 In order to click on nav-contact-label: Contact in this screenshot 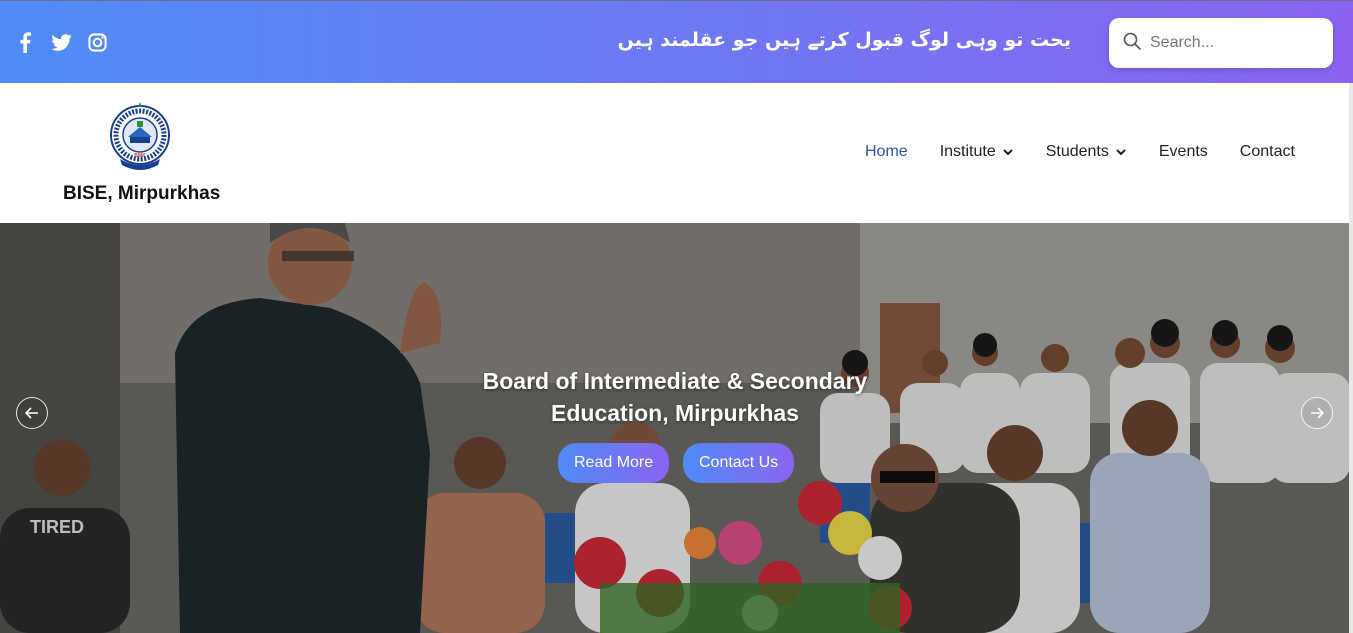, I will do `click(1267, 151)`.